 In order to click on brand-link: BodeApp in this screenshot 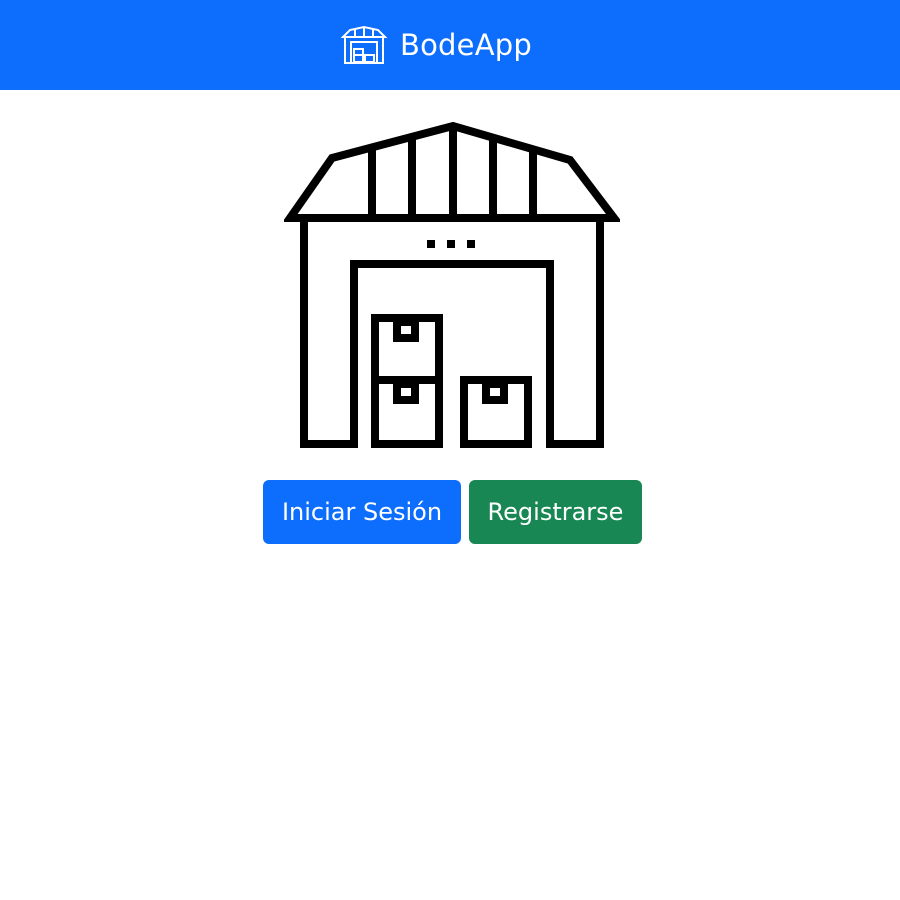, I will do `click(436, 45)`.